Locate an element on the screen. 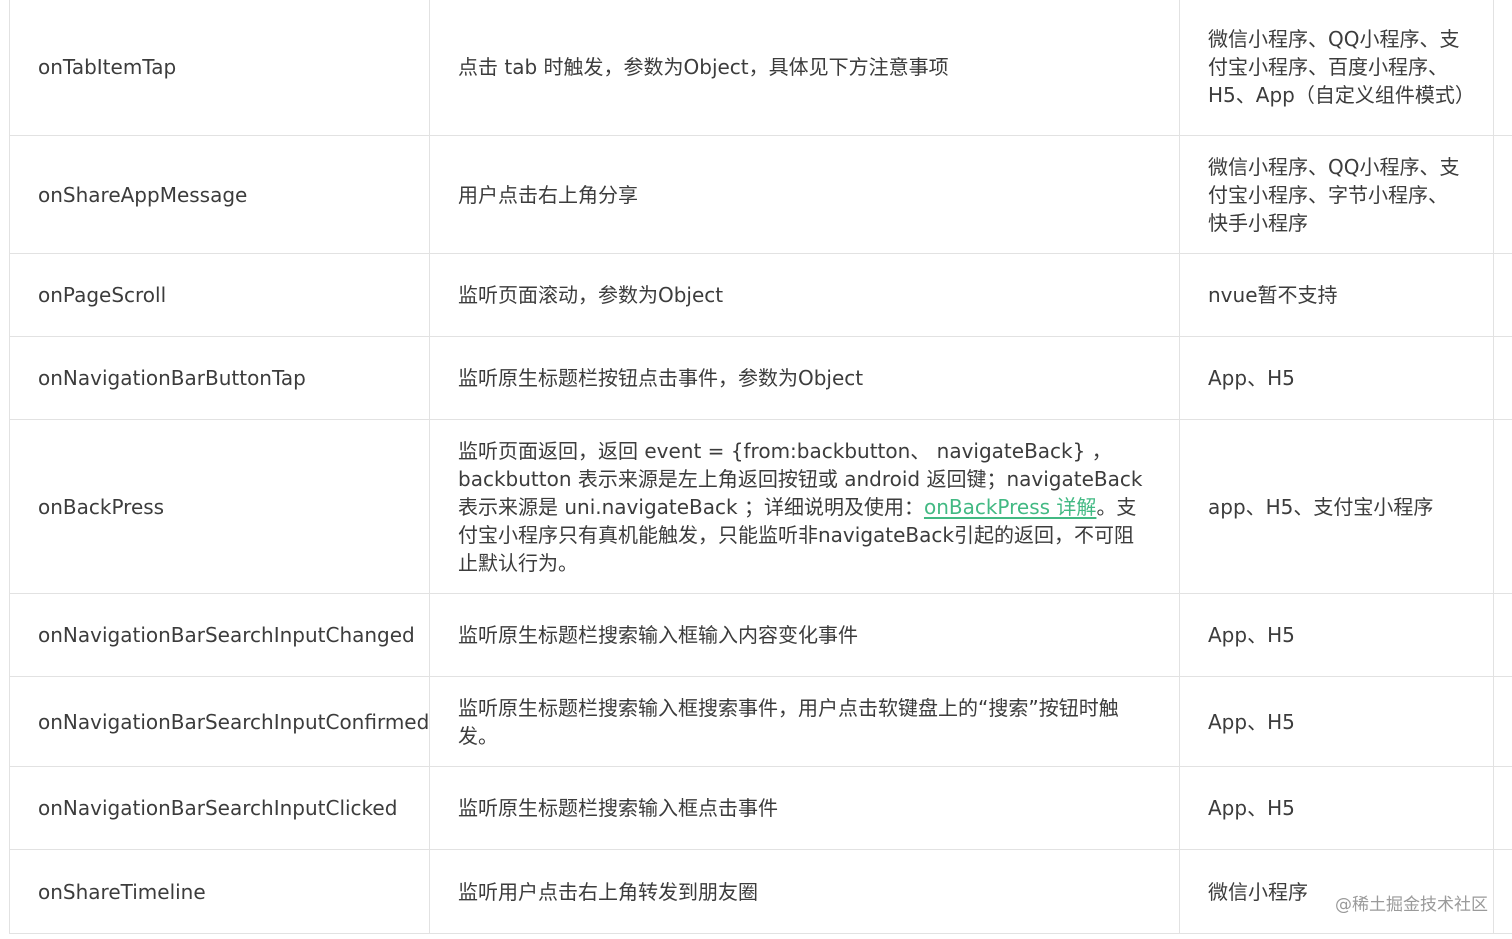 This screenshot has height=939, width=1512. hook-name: onBackPress is located at coordinates (219, 506).